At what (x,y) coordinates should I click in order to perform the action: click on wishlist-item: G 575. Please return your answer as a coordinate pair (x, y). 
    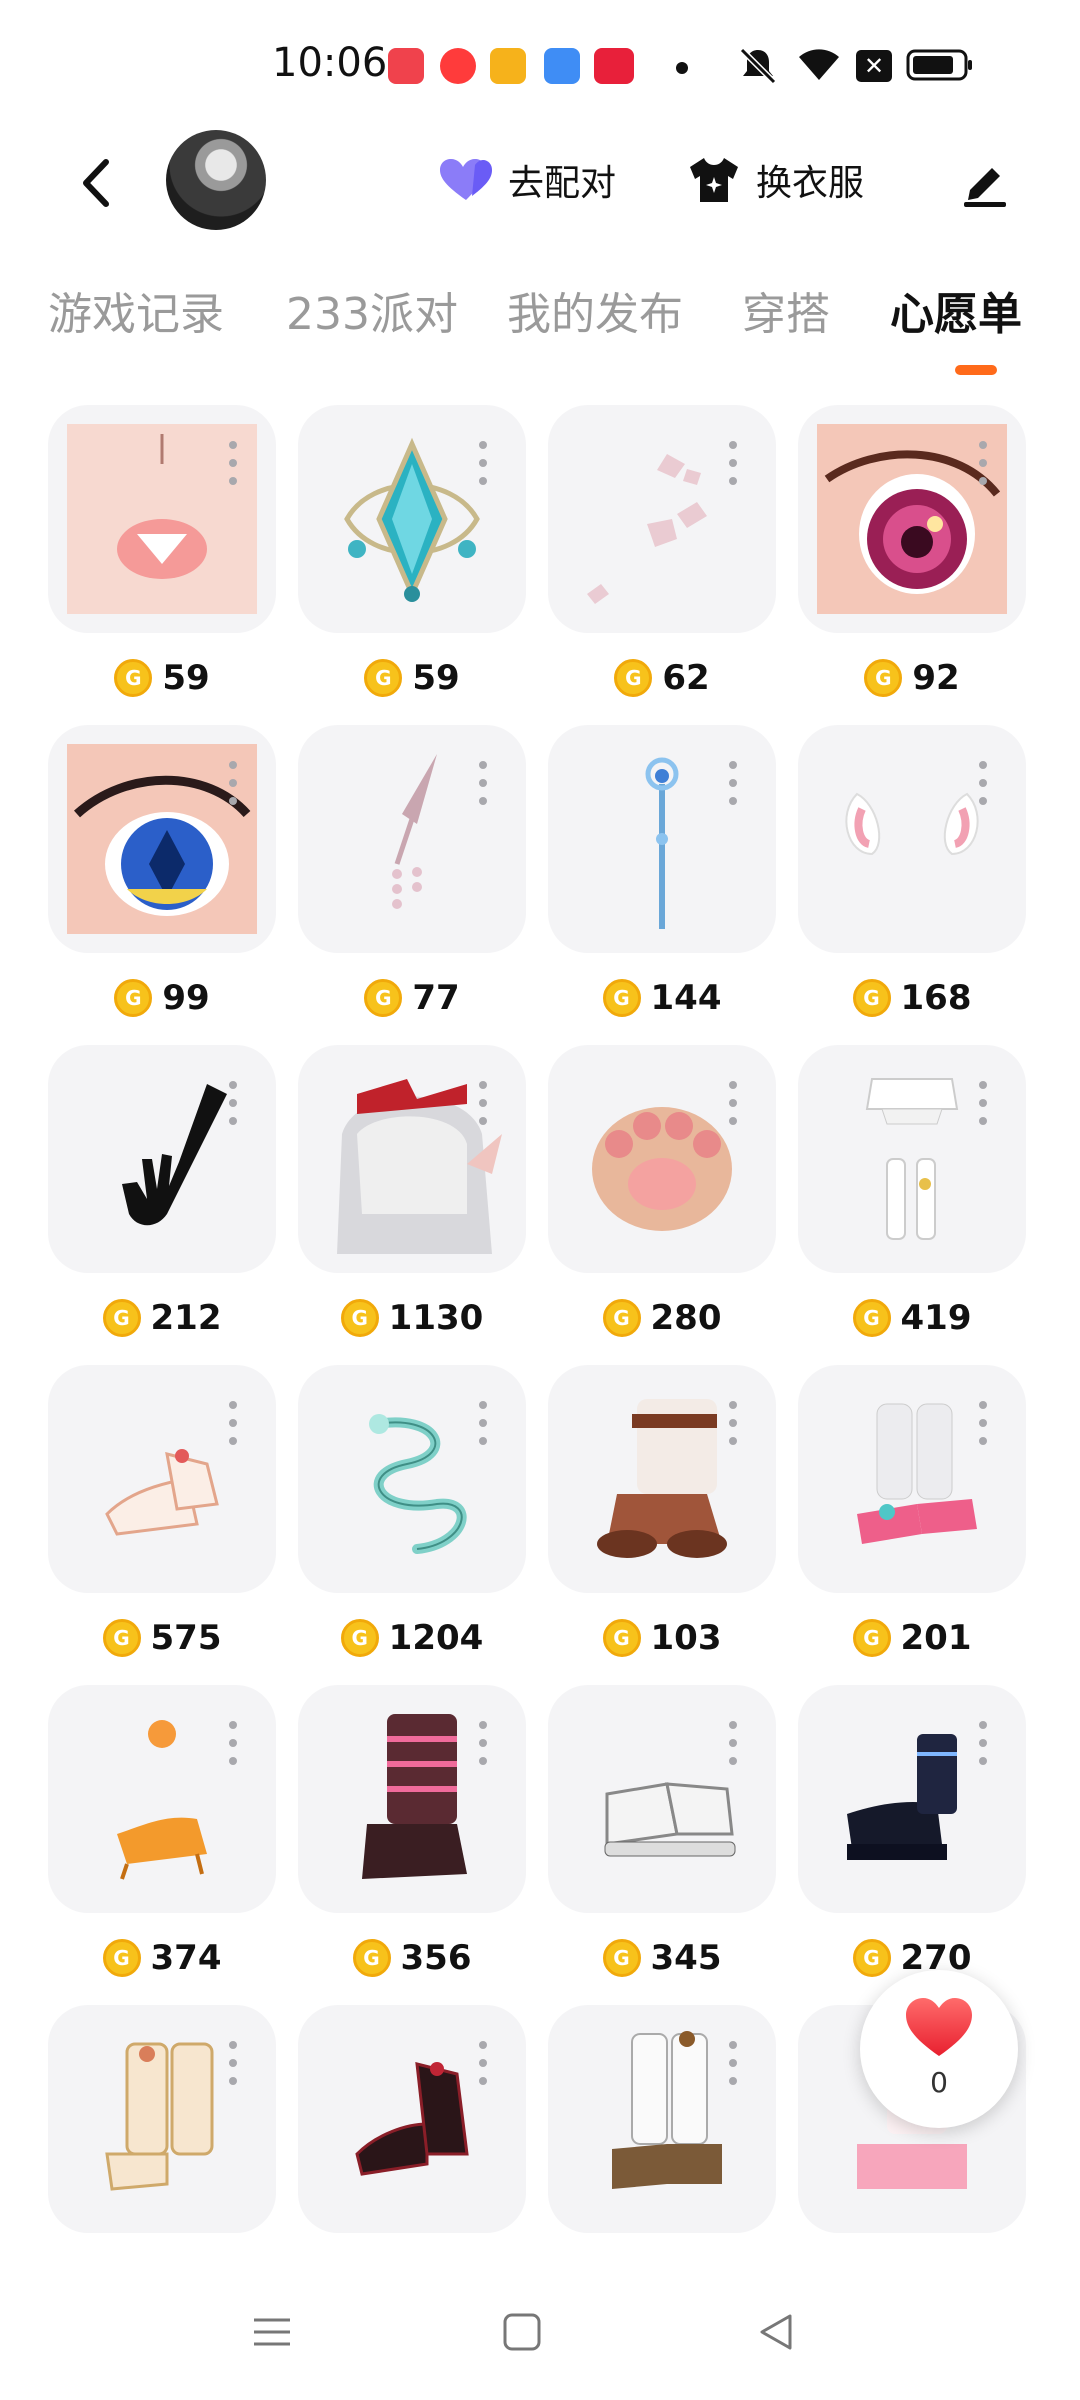
    Looking at the image, I should click on (162, 1515).